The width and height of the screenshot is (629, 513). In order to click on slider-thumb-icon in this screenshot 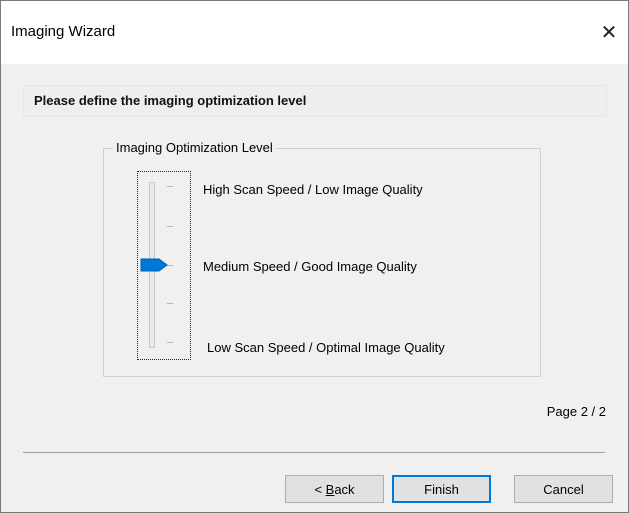, I will do `click(154, 265)`.